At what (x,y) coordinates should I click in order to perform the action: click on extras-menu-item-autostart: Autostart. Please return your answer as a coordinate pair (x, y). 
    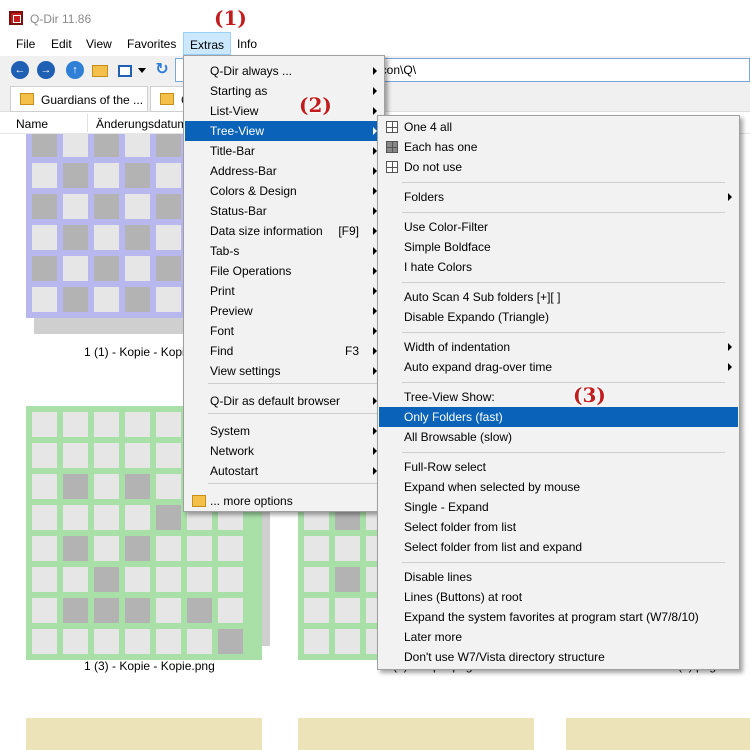
    Looking at the image, I should click on (284, 471).